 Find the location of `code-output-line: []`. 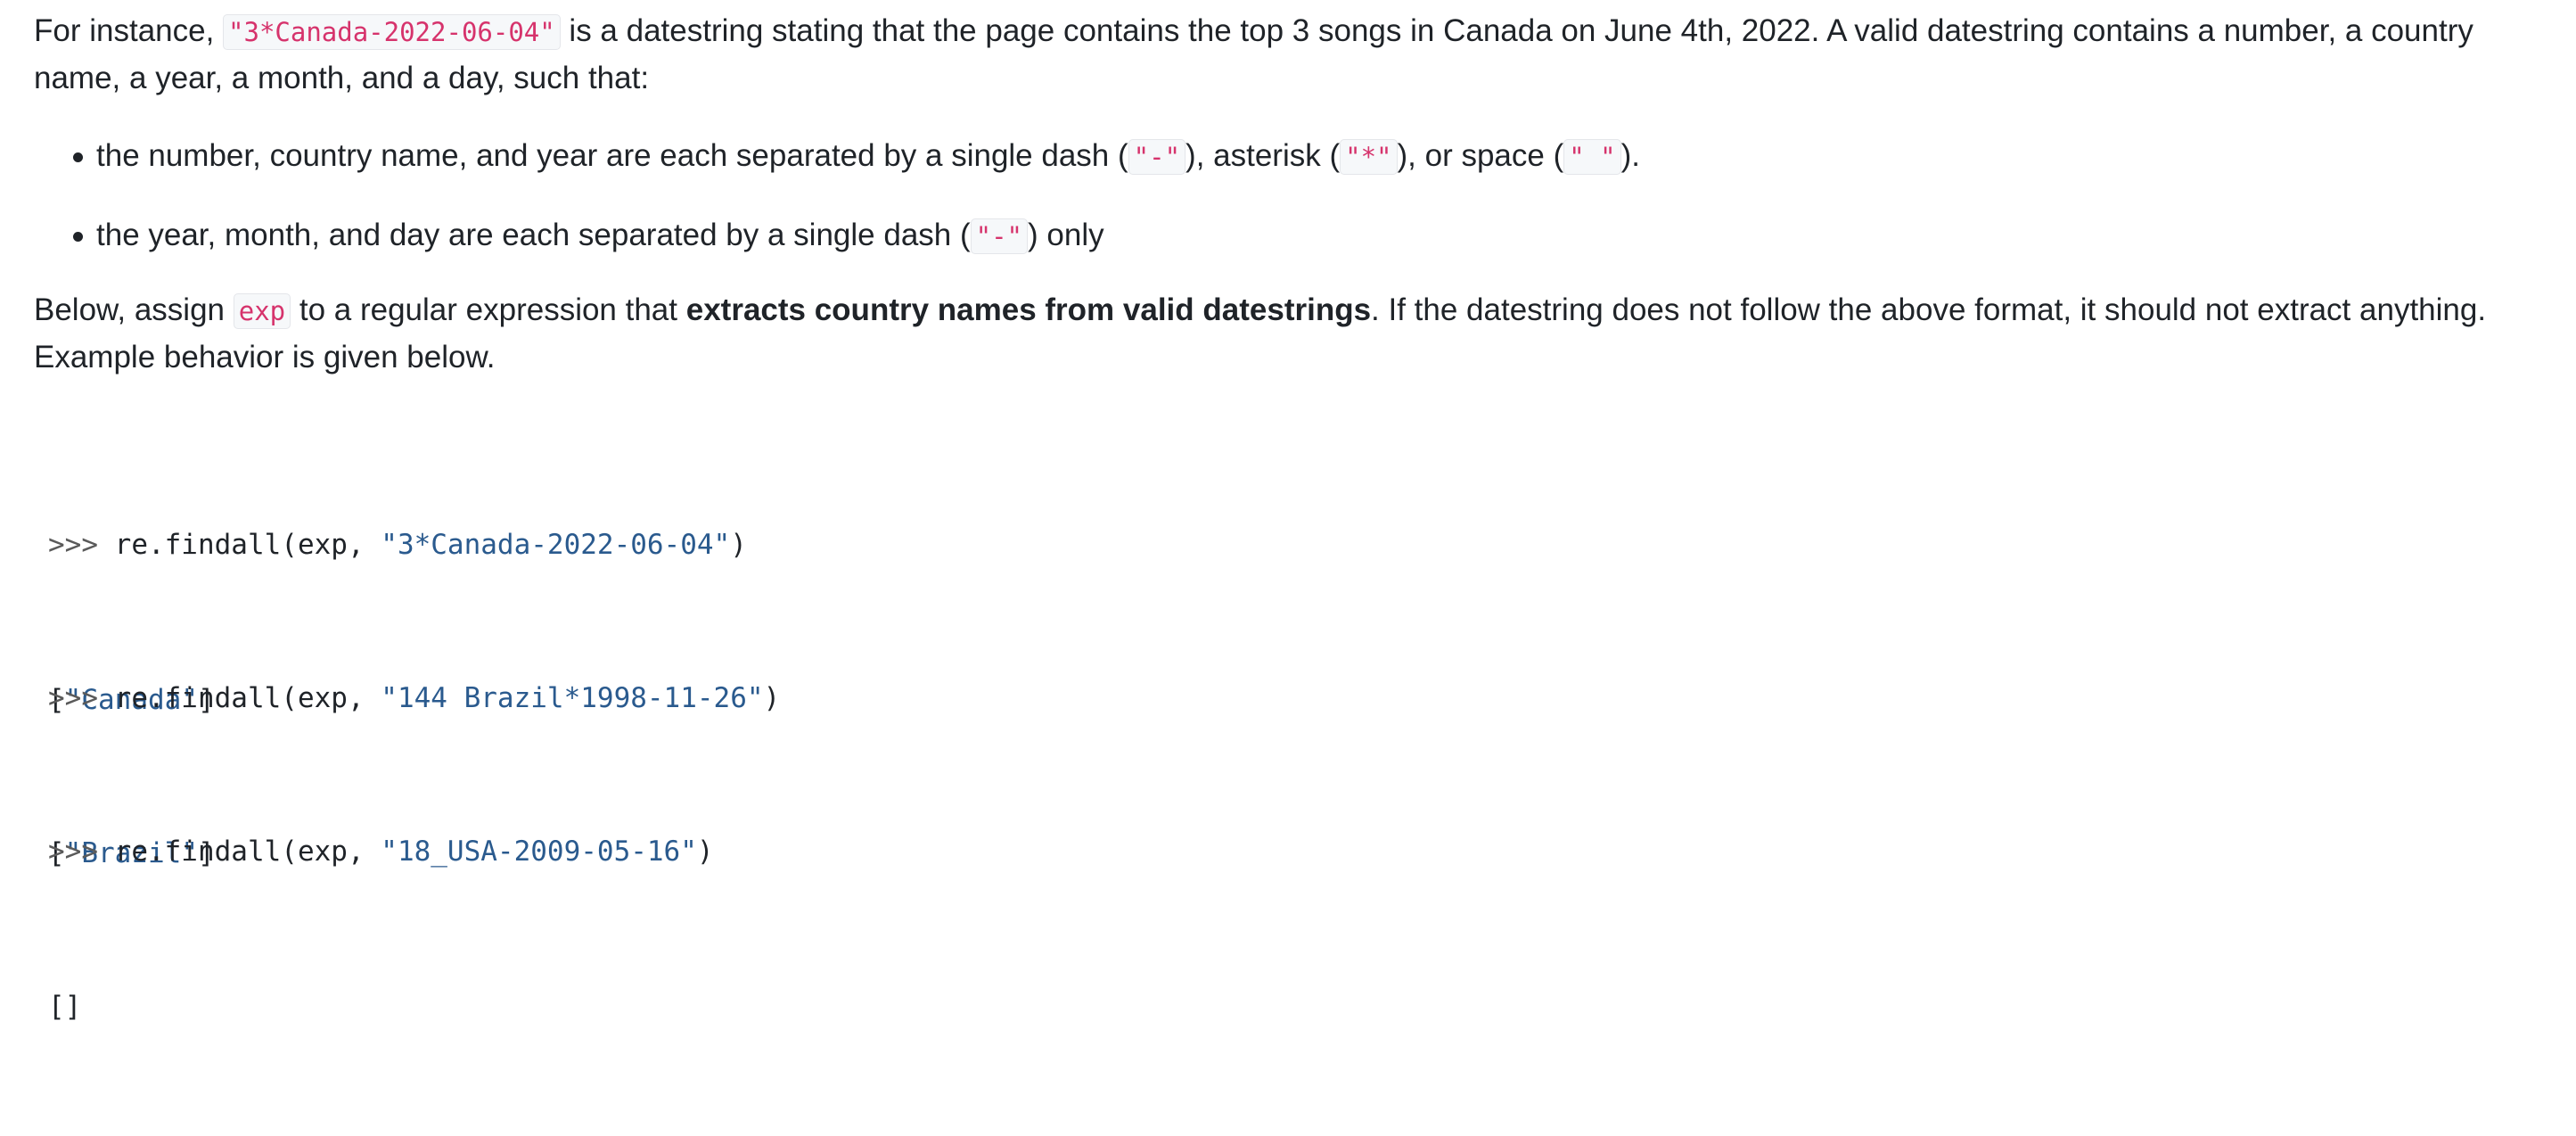

code-output-line: [] is located at coordinates (672, 1007).